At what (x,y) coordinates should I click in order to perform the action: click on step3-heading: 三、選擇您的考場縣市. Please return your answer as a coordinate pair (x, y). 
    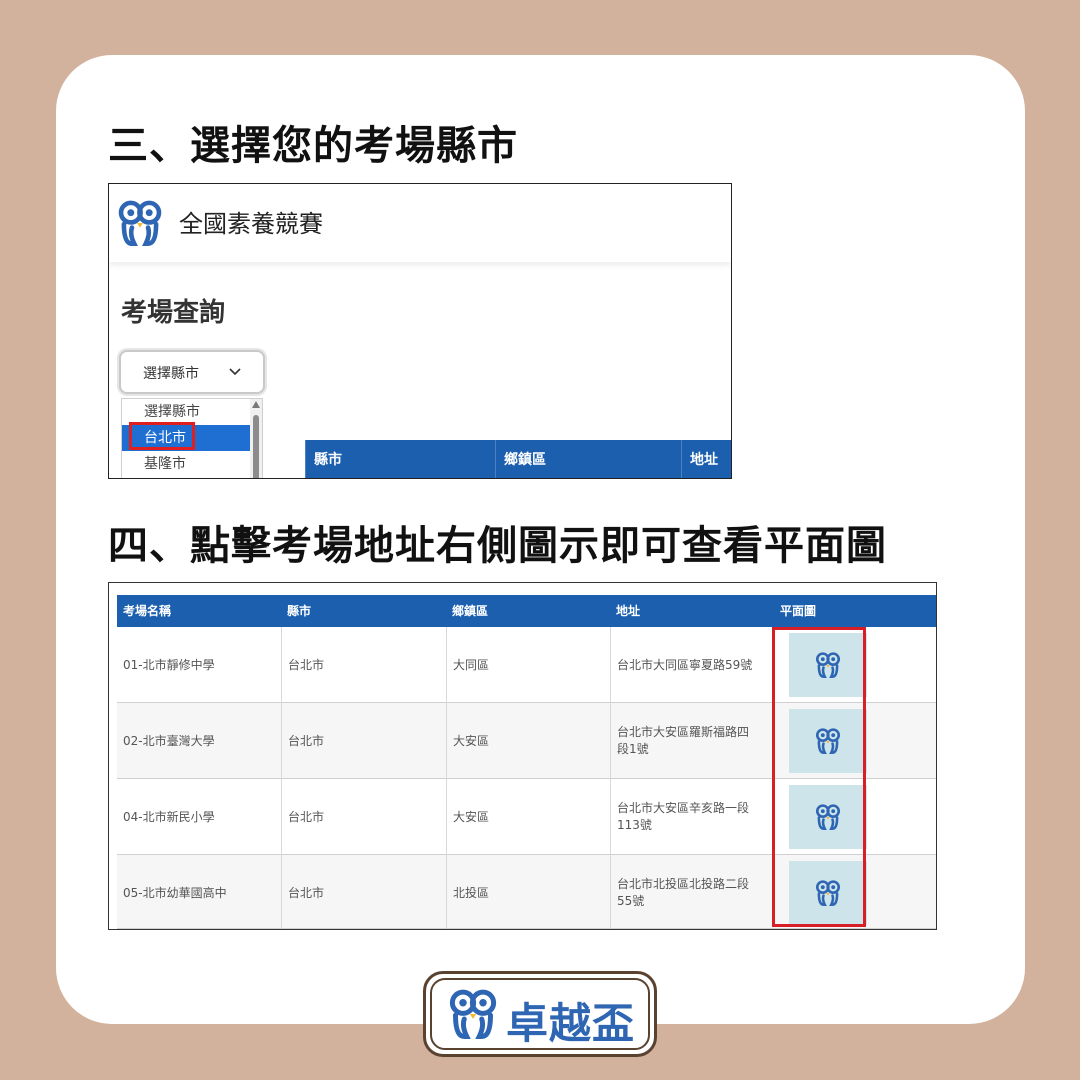
    Looking at the image, I should click on (313, 146).